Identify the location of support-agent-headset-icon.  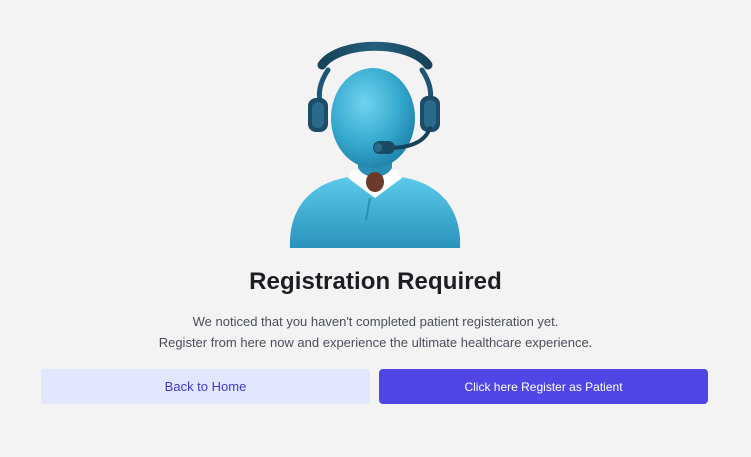
(375, 144).